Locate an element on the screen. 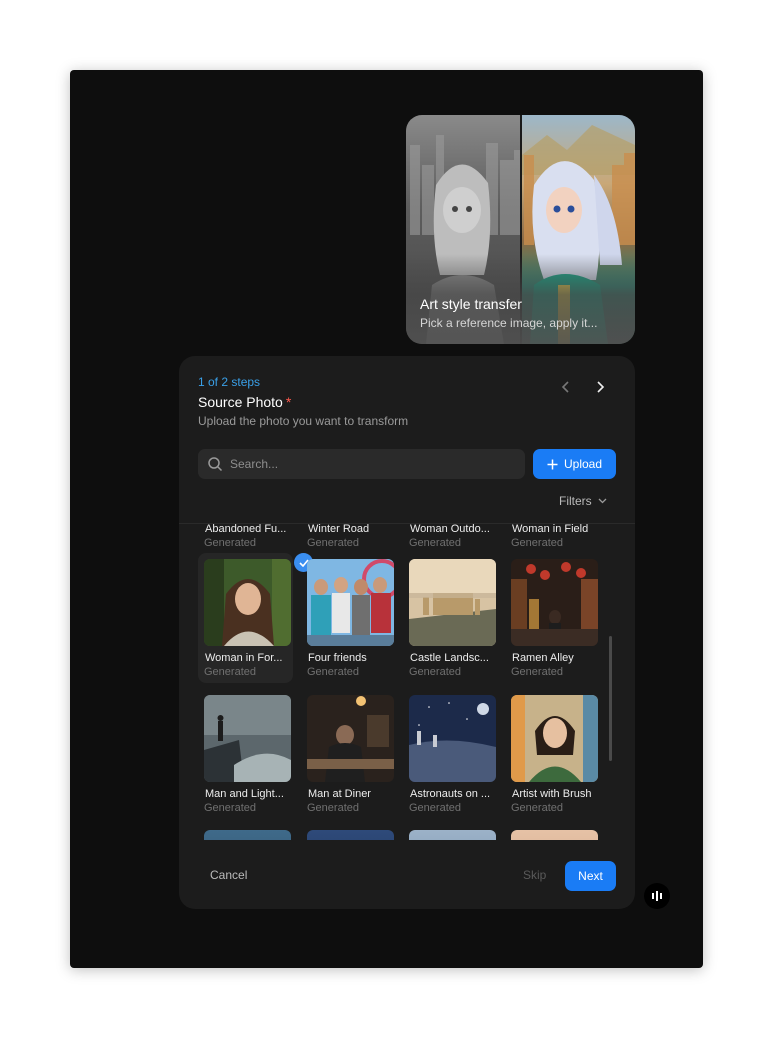  upload-button: Upload is located at coordinates (574, 464).